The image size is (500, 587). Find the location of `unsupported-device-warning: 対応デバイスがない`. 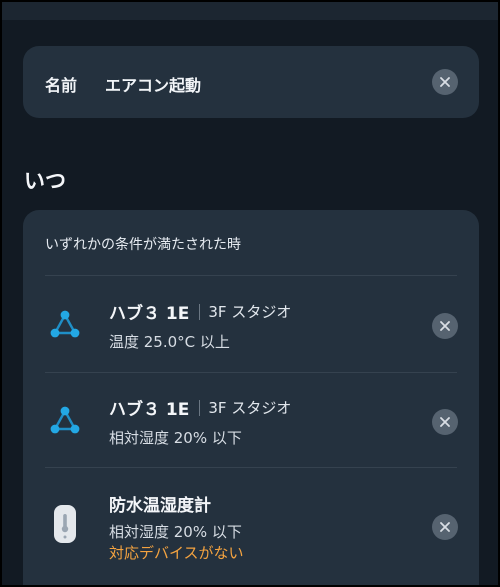

unsupported-device-warning: 対応デバイスがない is located at coordinates (176, 553).